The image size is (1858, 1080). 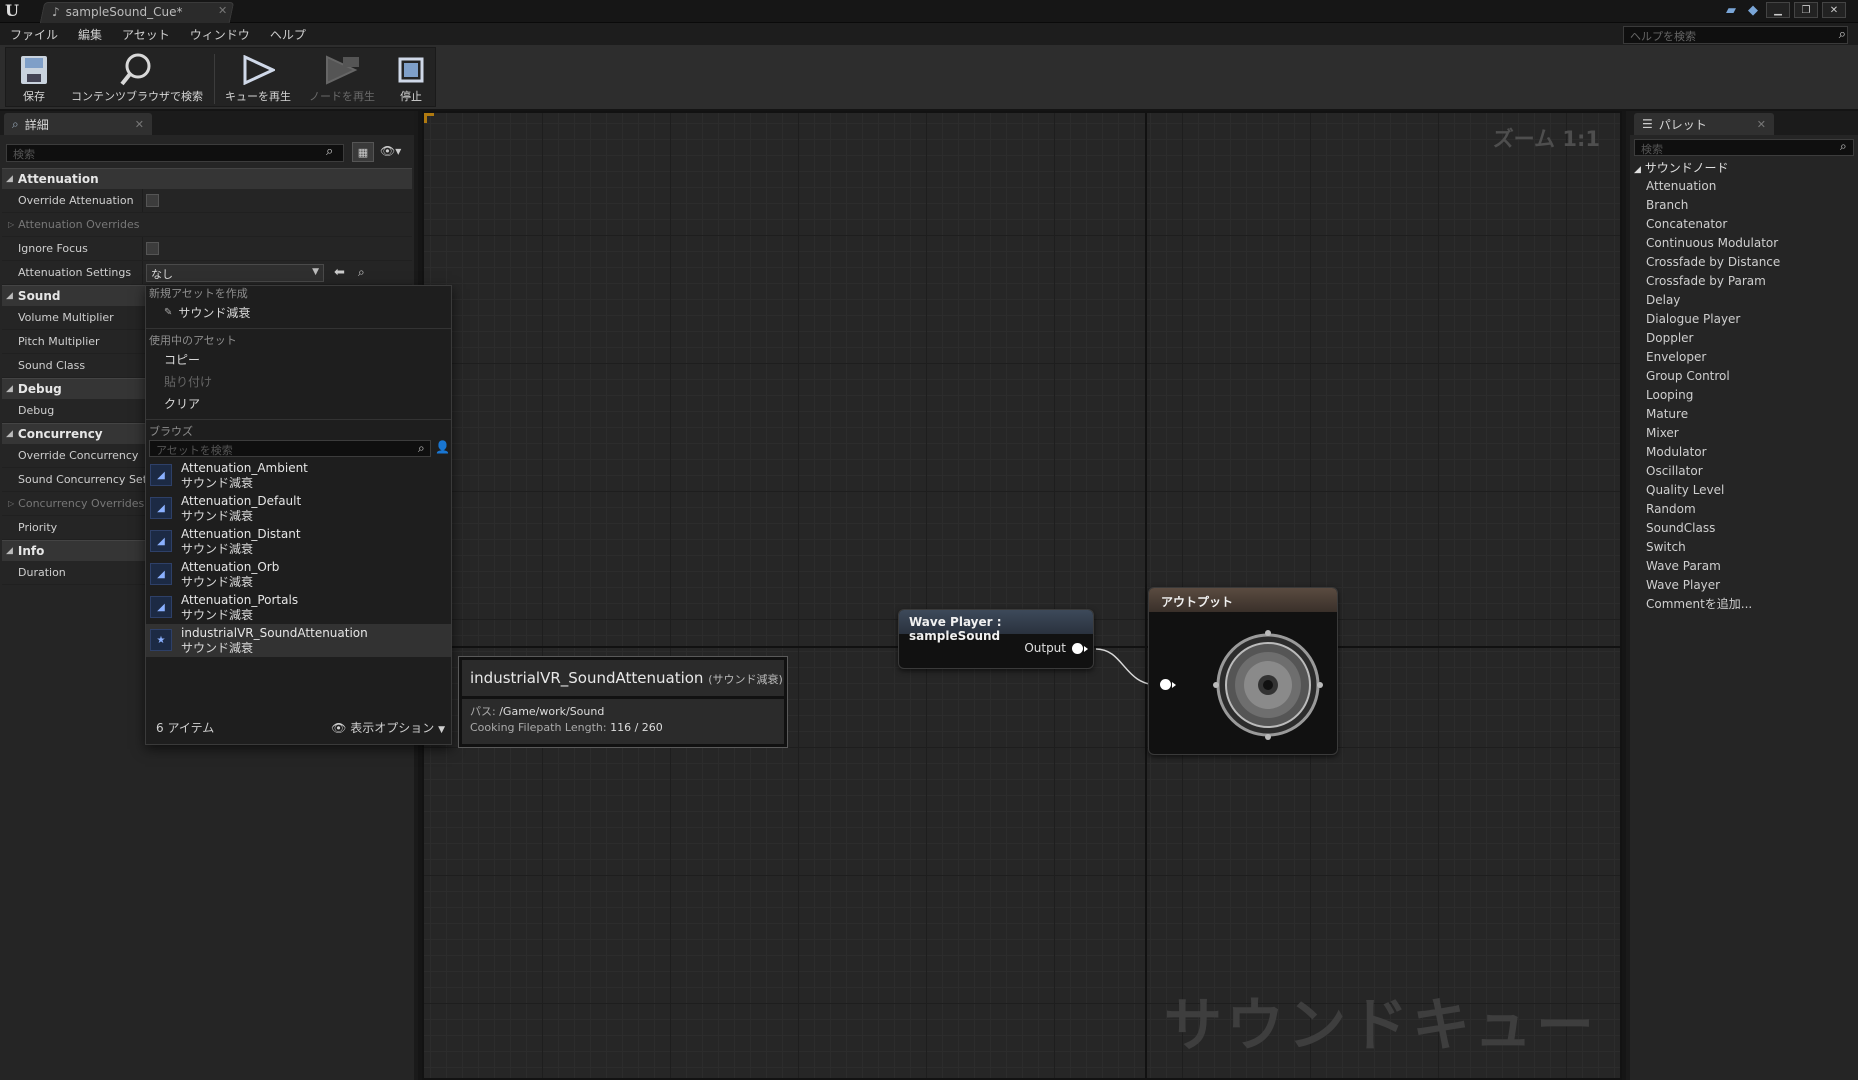 I want to click on minimize-button: ▁, so click(x=1778, y=10).